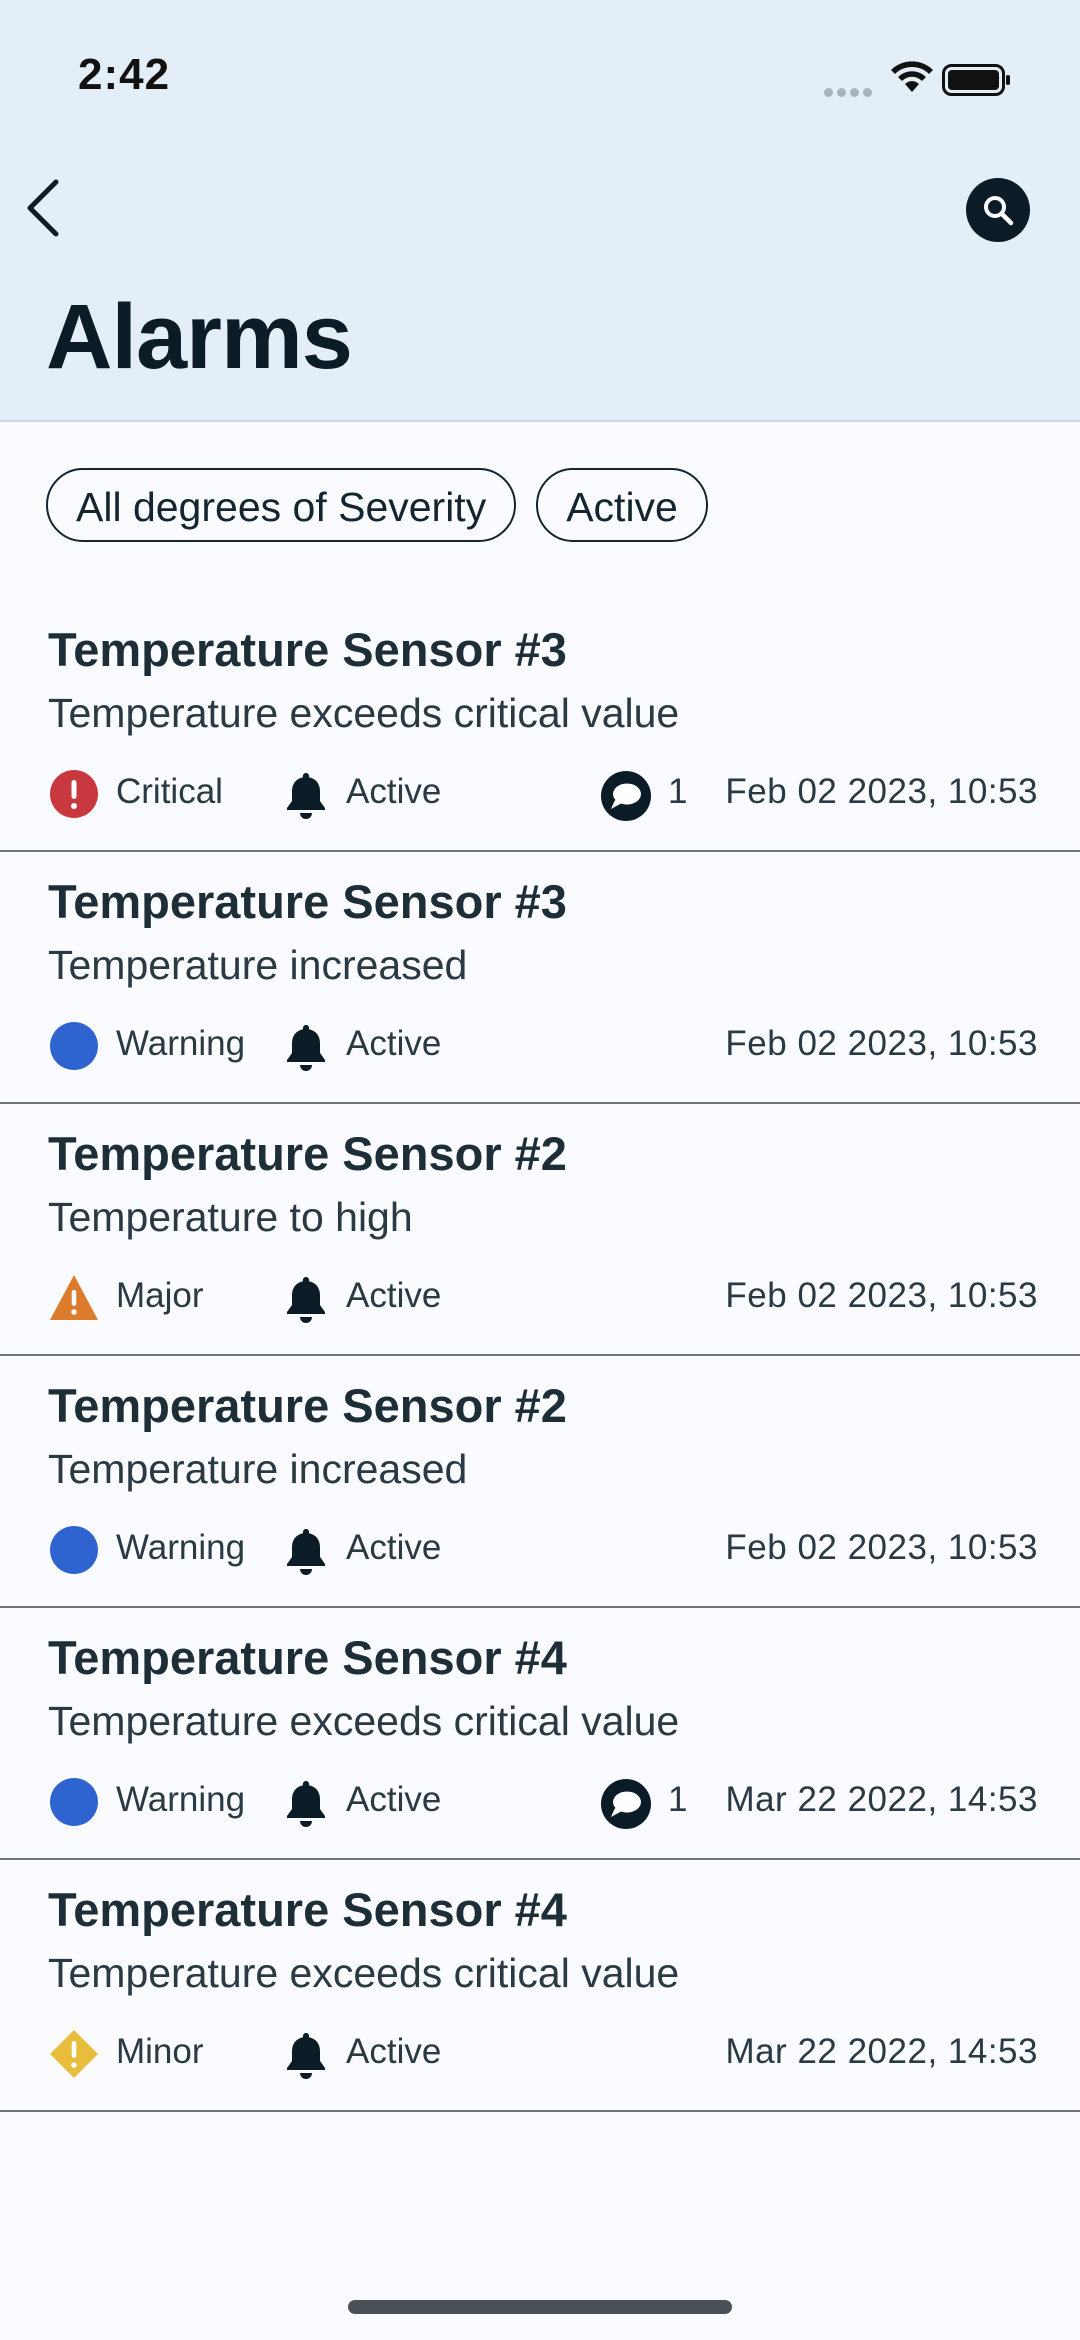 This screenshot has width=1080, height=2340. Describe the element at coordinates (976, 80) in the screenshot. I see `battery-icon` at that location.